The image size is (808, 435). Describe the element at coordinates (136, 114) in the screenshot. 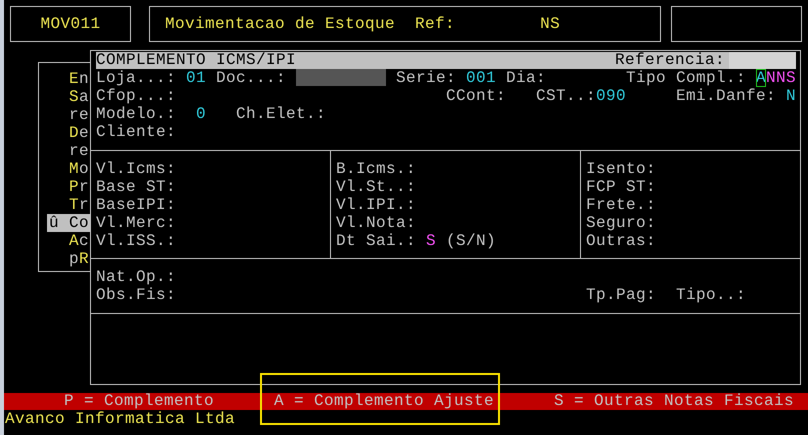

I see `field-label: Modelo.:` at that location.